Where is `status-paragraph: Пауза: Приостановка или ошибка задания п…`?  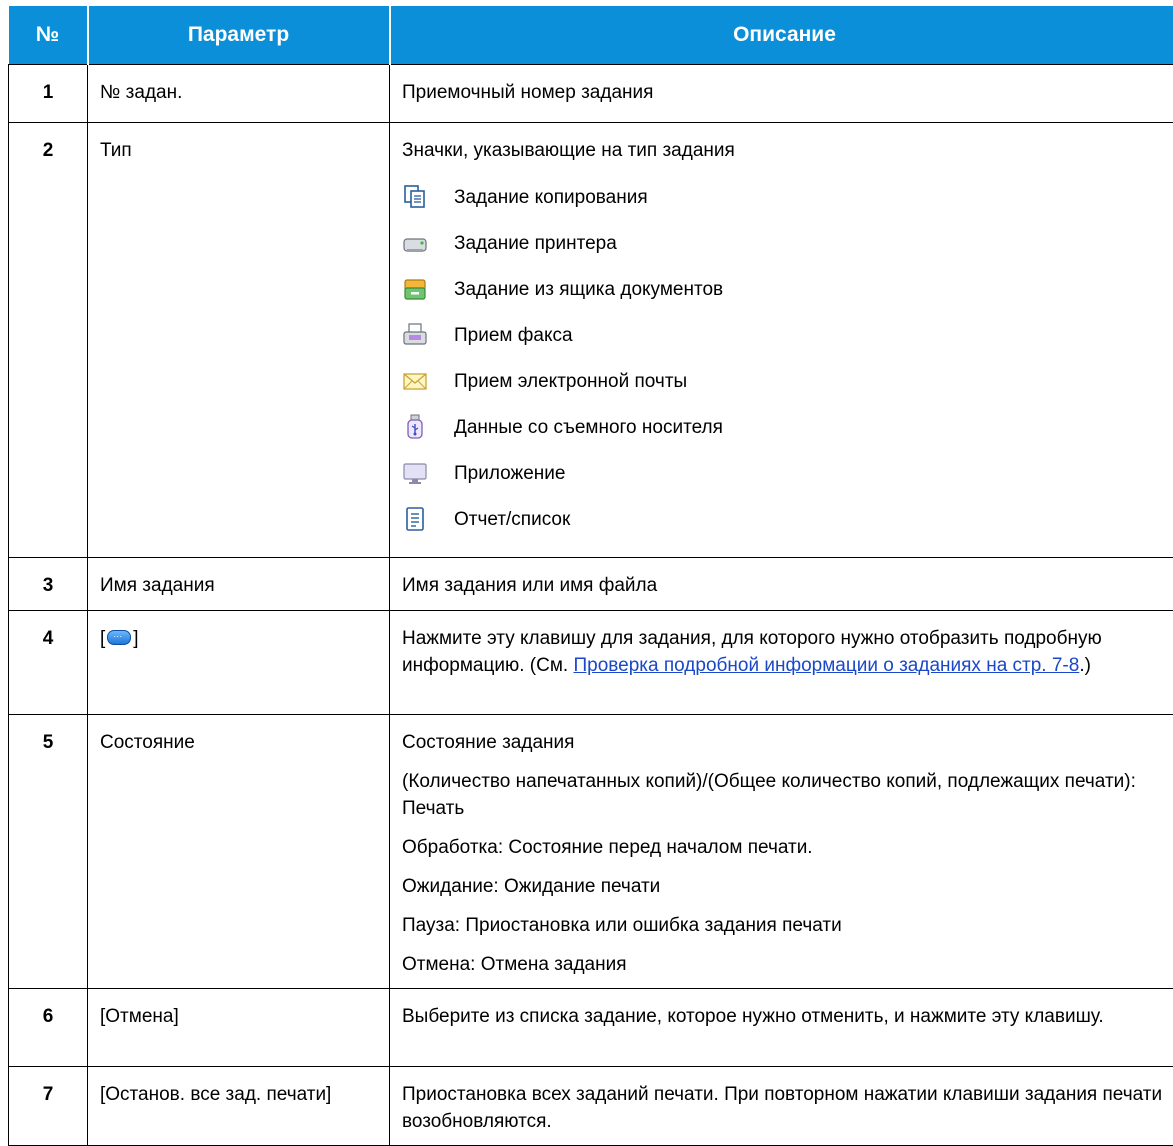 status-paragraph: Пауза: Приостановка или ошибка задания п… is located at coordinates (784, 925).